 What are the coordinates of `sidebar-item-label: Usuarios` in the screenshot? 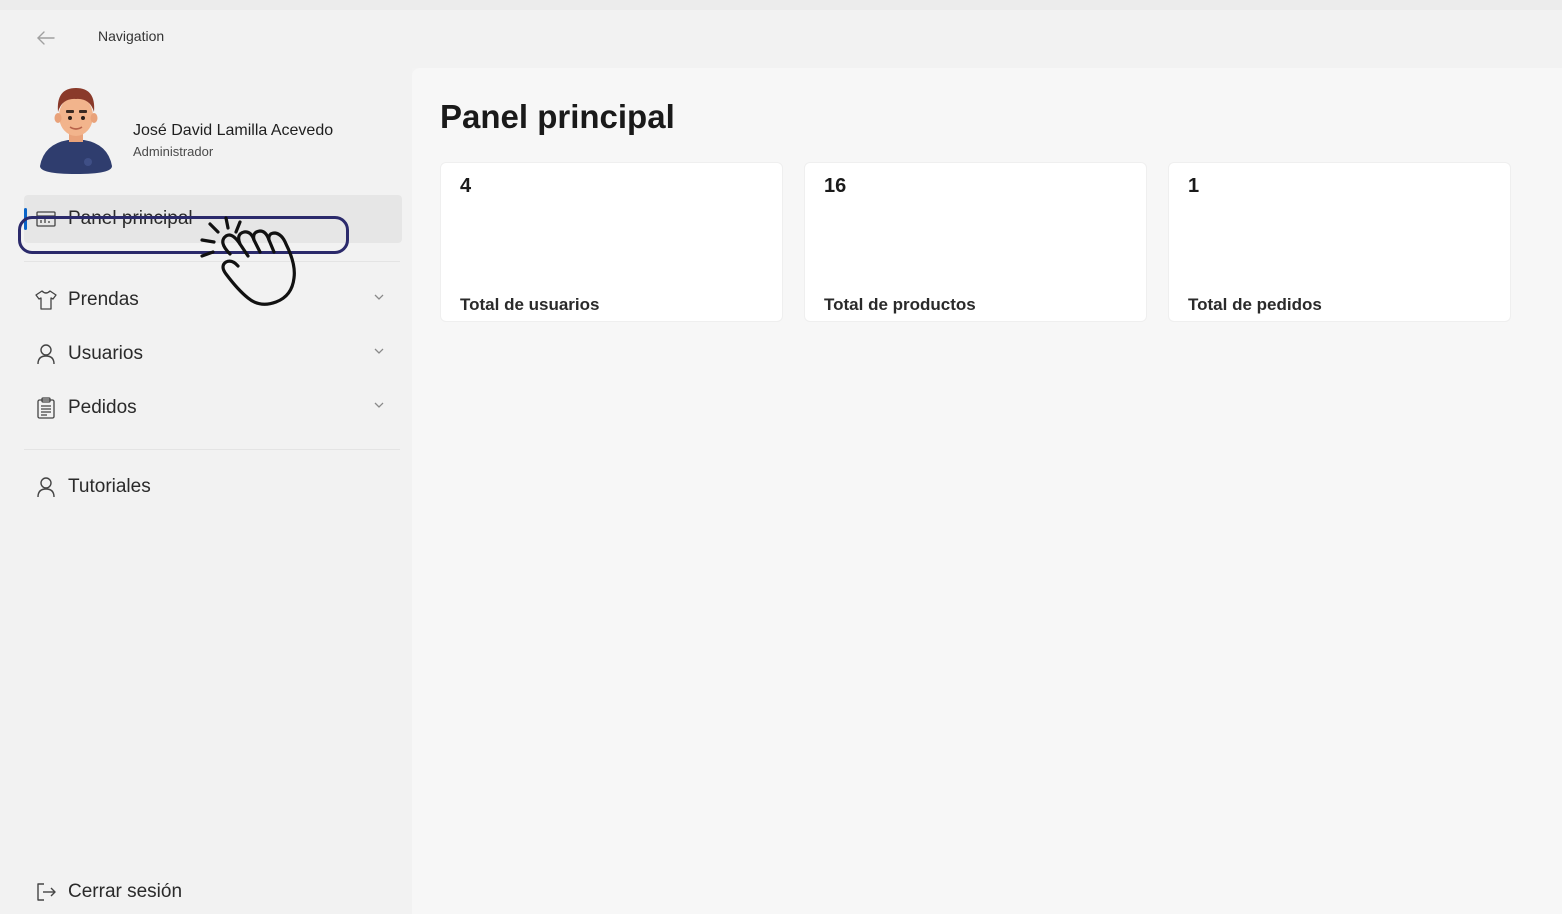 It's located at (105, 353).